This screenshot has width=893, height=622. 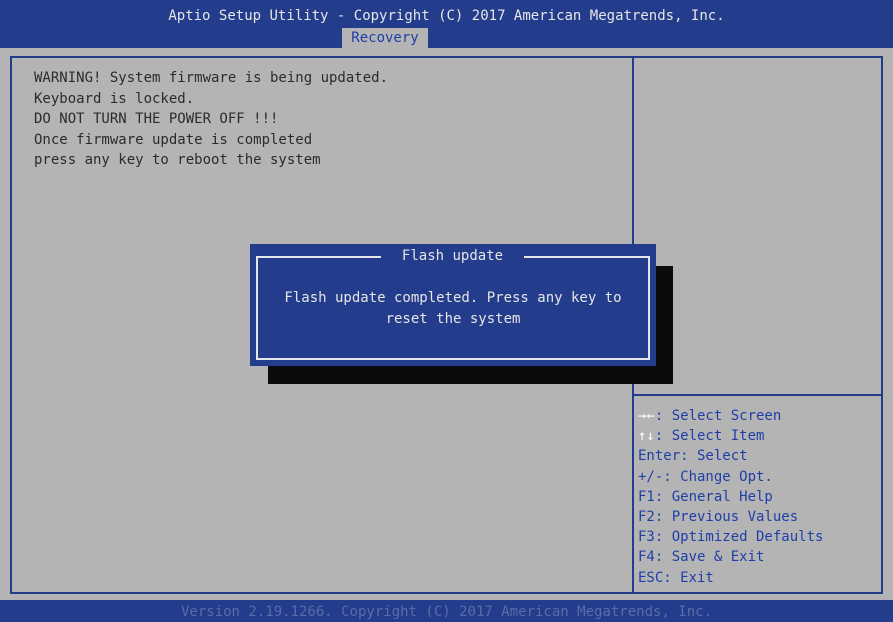 I want to click on dialog-title: Flash update, so click(x=452, y=256).